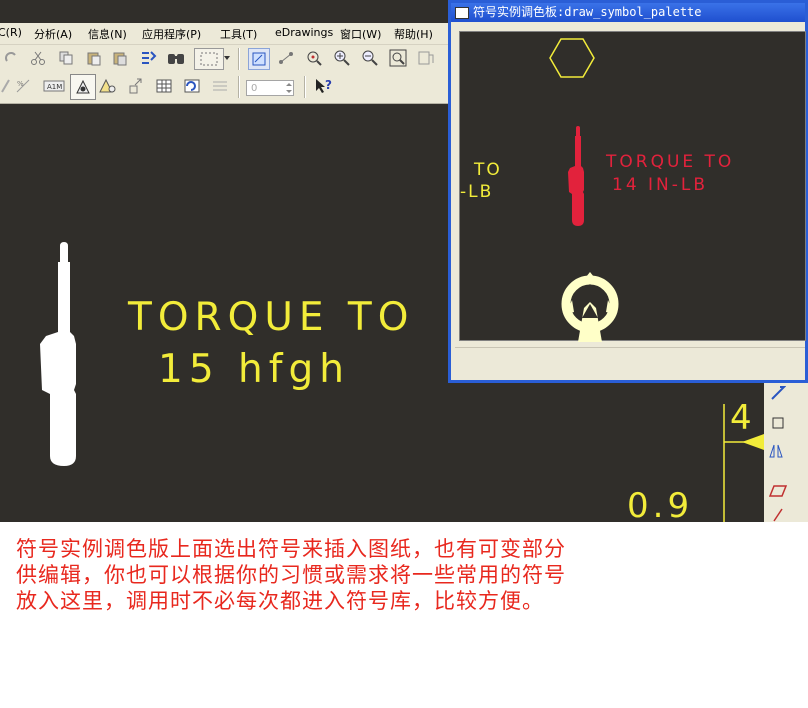  I want to click on redo-icon, so click(12, 58).